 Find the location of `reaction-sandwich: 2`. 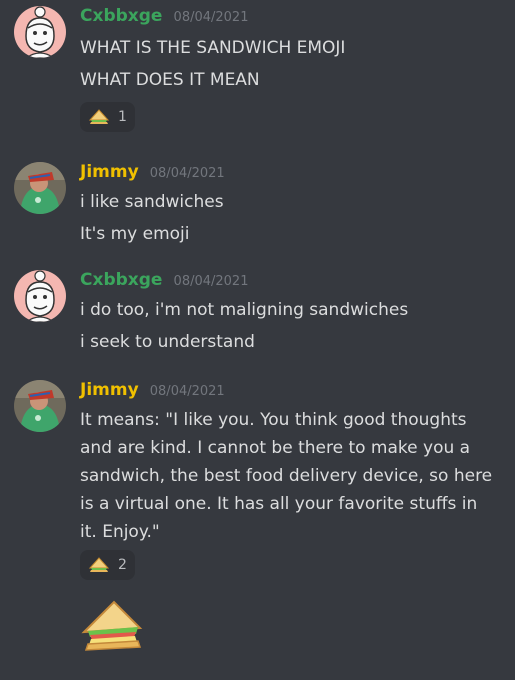

reaction-sandwich: 2 is located at coordinates (107, 565).